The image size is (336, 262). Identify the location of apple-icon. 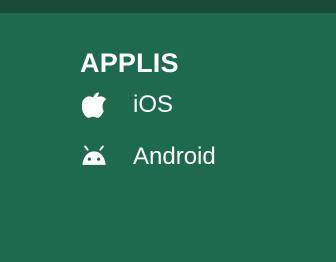
(94, 105).